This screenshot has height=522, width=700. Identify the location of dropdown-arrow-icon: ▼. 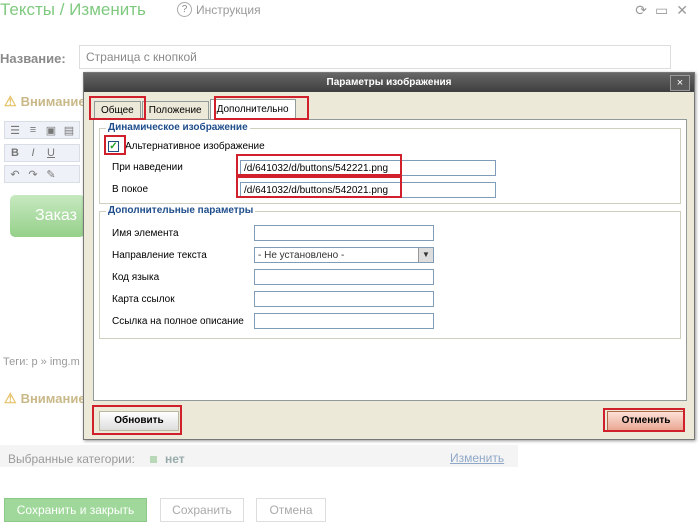
(425, 255).